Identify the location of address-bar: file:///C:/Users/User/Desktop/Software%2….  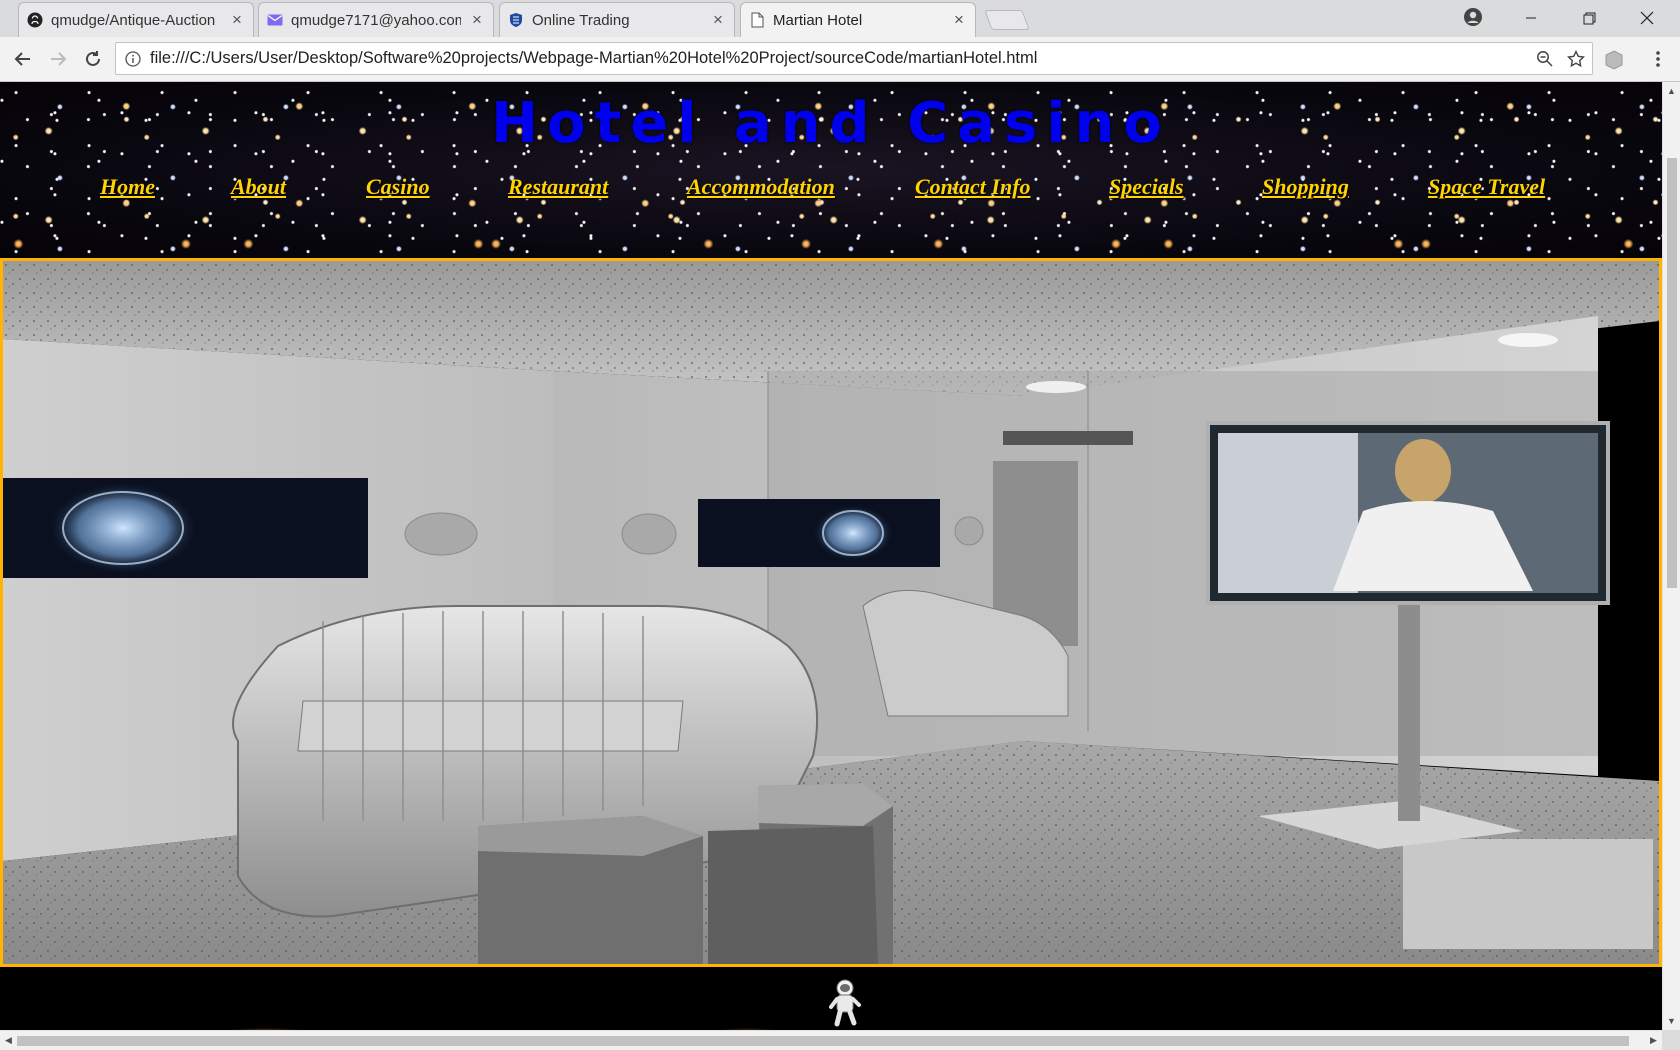
(854, 58).